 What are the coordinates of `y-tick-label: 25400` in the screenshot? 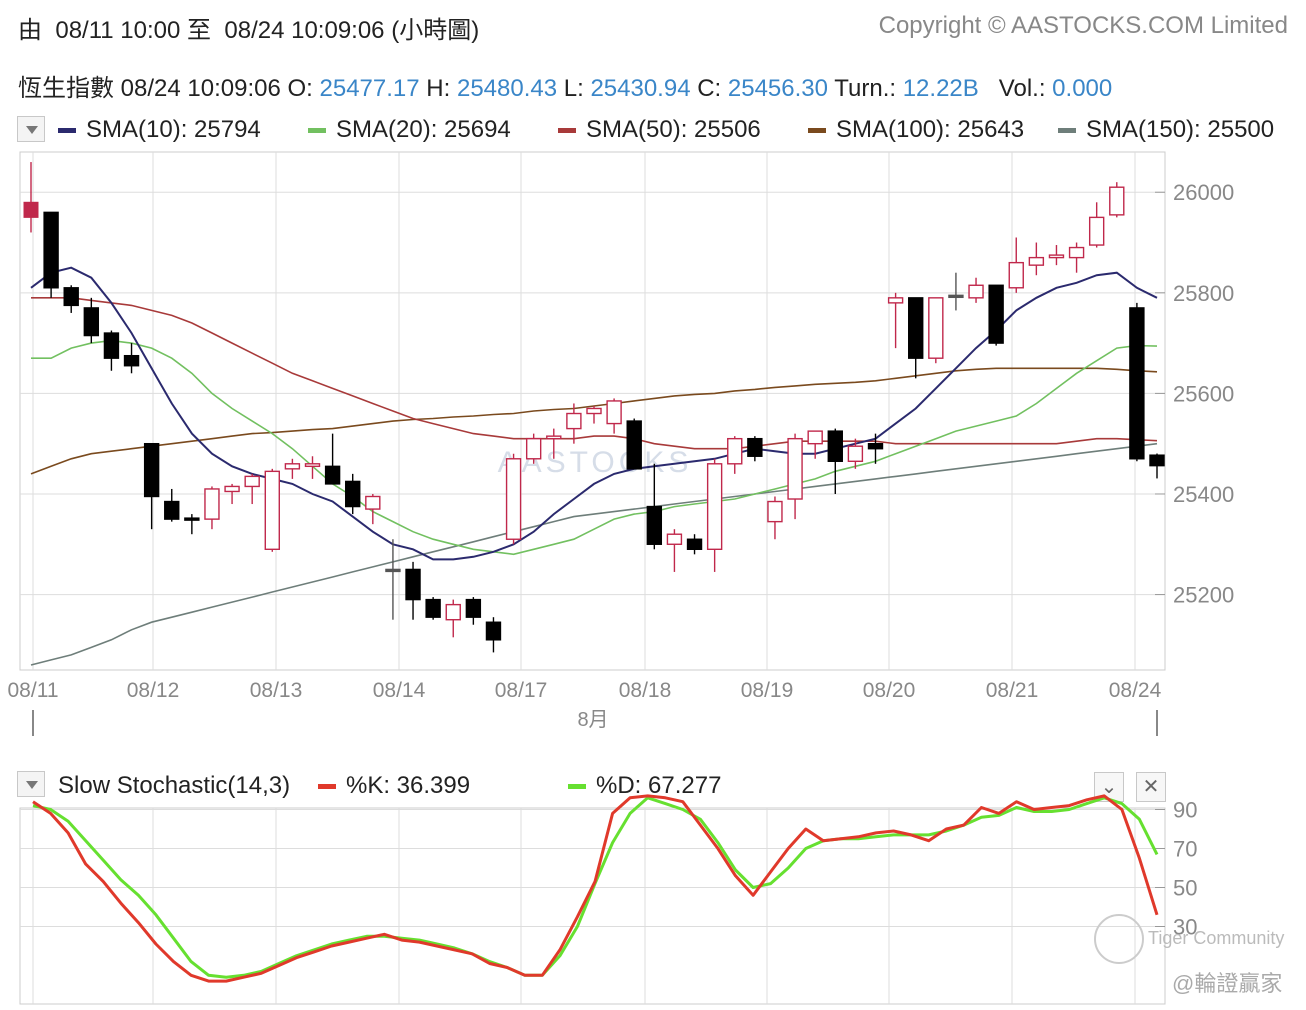 It's located at (1203, 494).